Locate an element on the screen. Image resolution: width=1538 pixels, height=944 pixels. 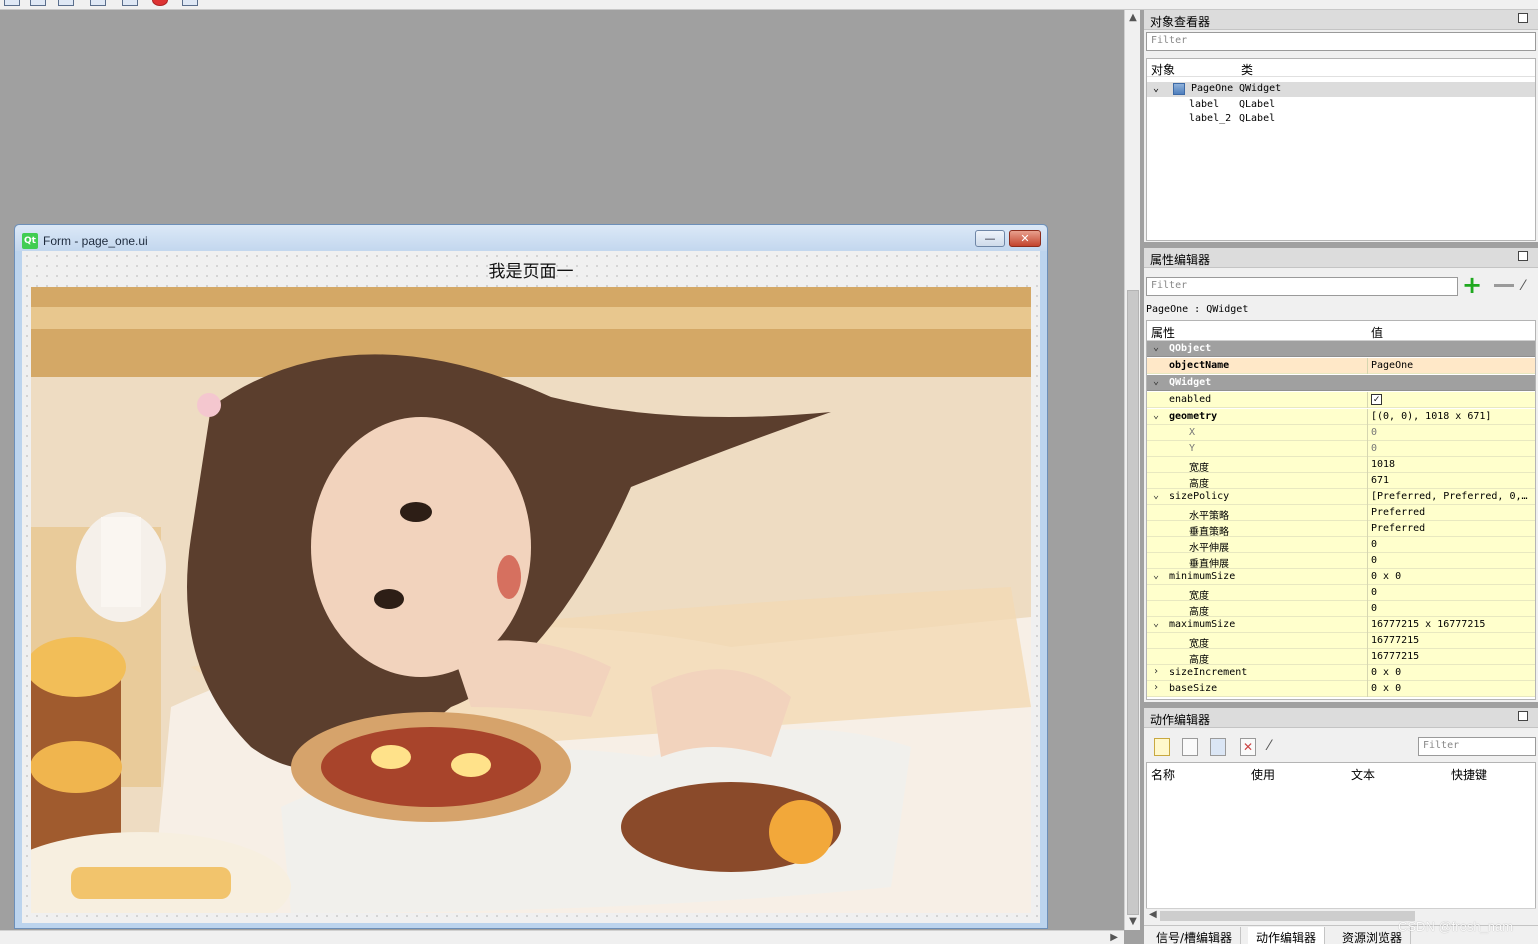
property-row-vstretch: 垂直伸展 0 is located at coordinates (1341, 561).